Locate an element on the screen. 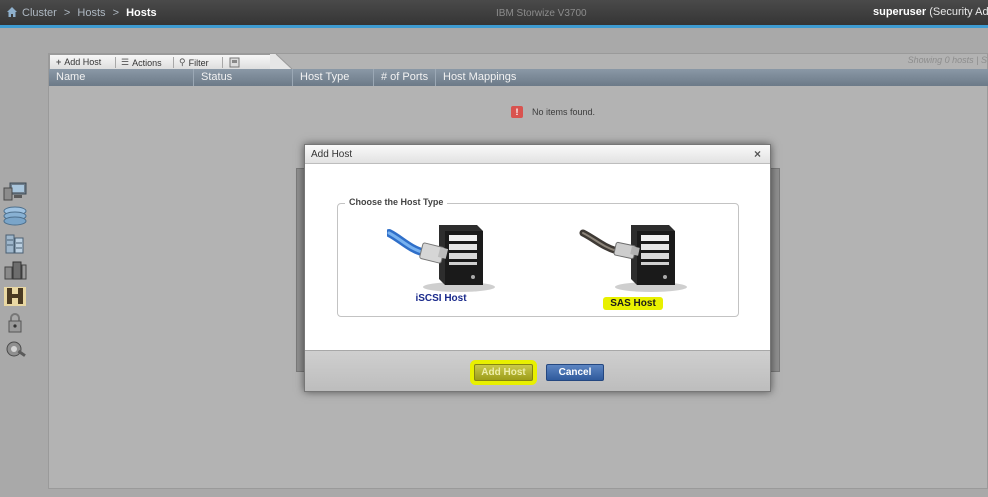 Image resolution: width=988 pixels, height=497 pixels. username: superuser is located at coordinates (900, 12).